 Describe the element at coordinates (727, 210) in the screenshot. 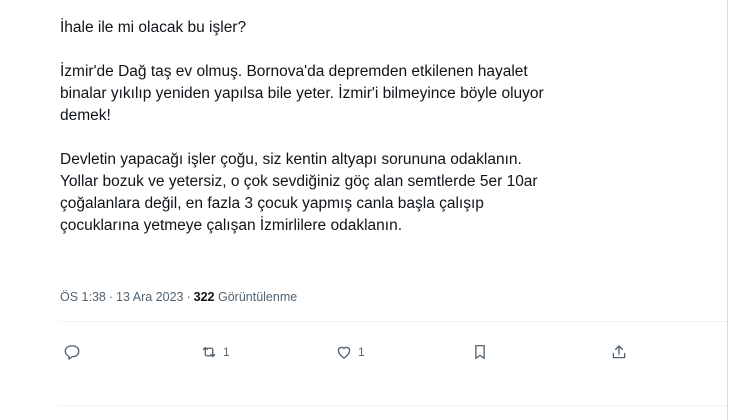

I see `panel-border` at that location.